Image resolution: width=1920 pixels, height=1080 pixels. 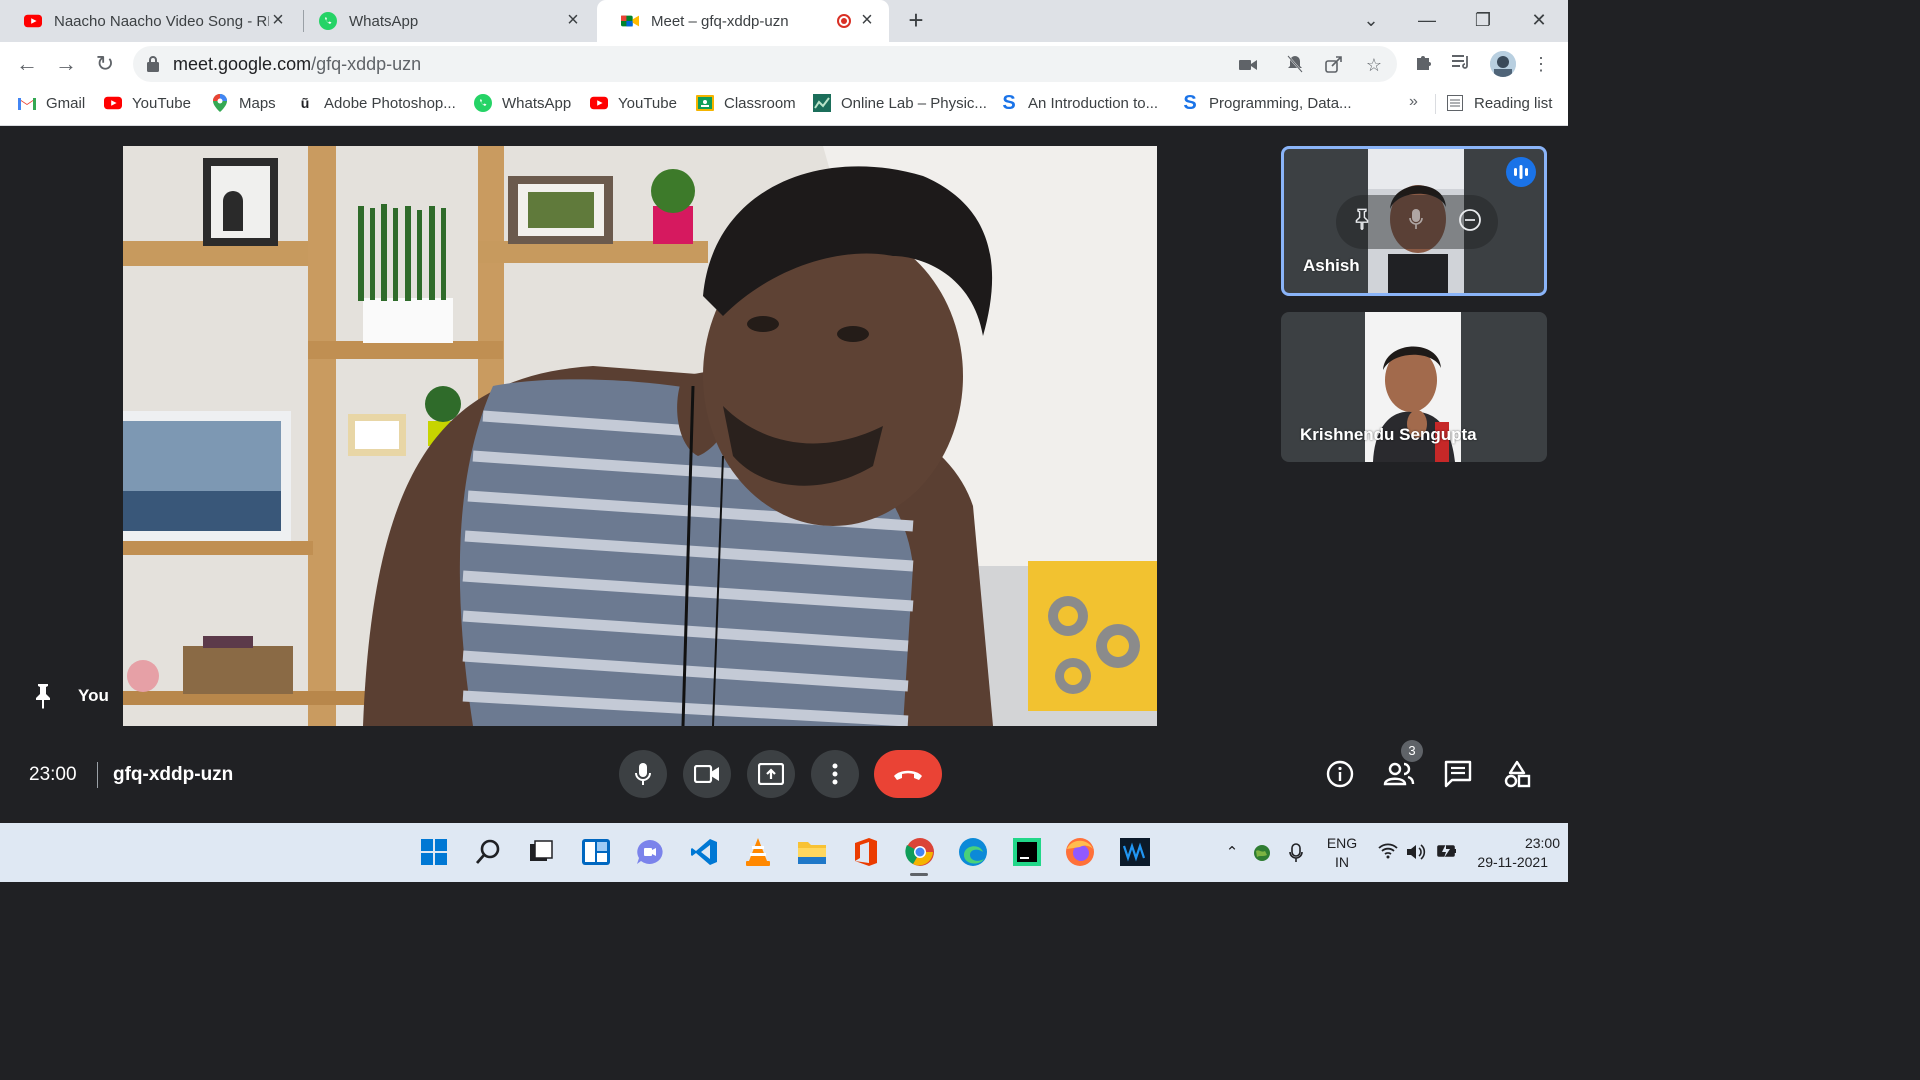 What do you see at coordinates (305, 103) in the screenshot?
I see `photoshop-icon: ũ` at bounding box center [305, 103].